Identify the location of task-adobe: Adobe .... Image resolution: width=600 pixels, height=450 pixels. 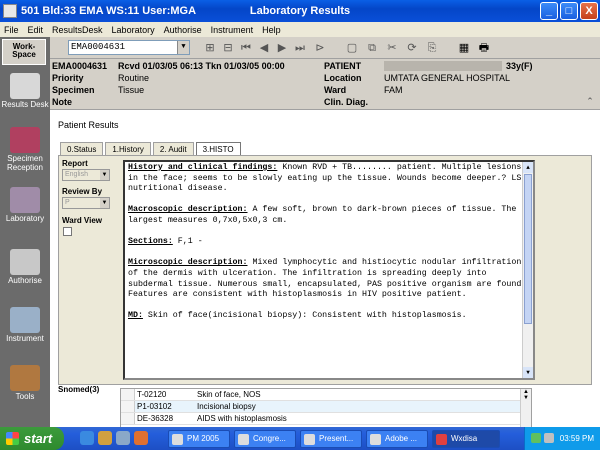
(397, 439).